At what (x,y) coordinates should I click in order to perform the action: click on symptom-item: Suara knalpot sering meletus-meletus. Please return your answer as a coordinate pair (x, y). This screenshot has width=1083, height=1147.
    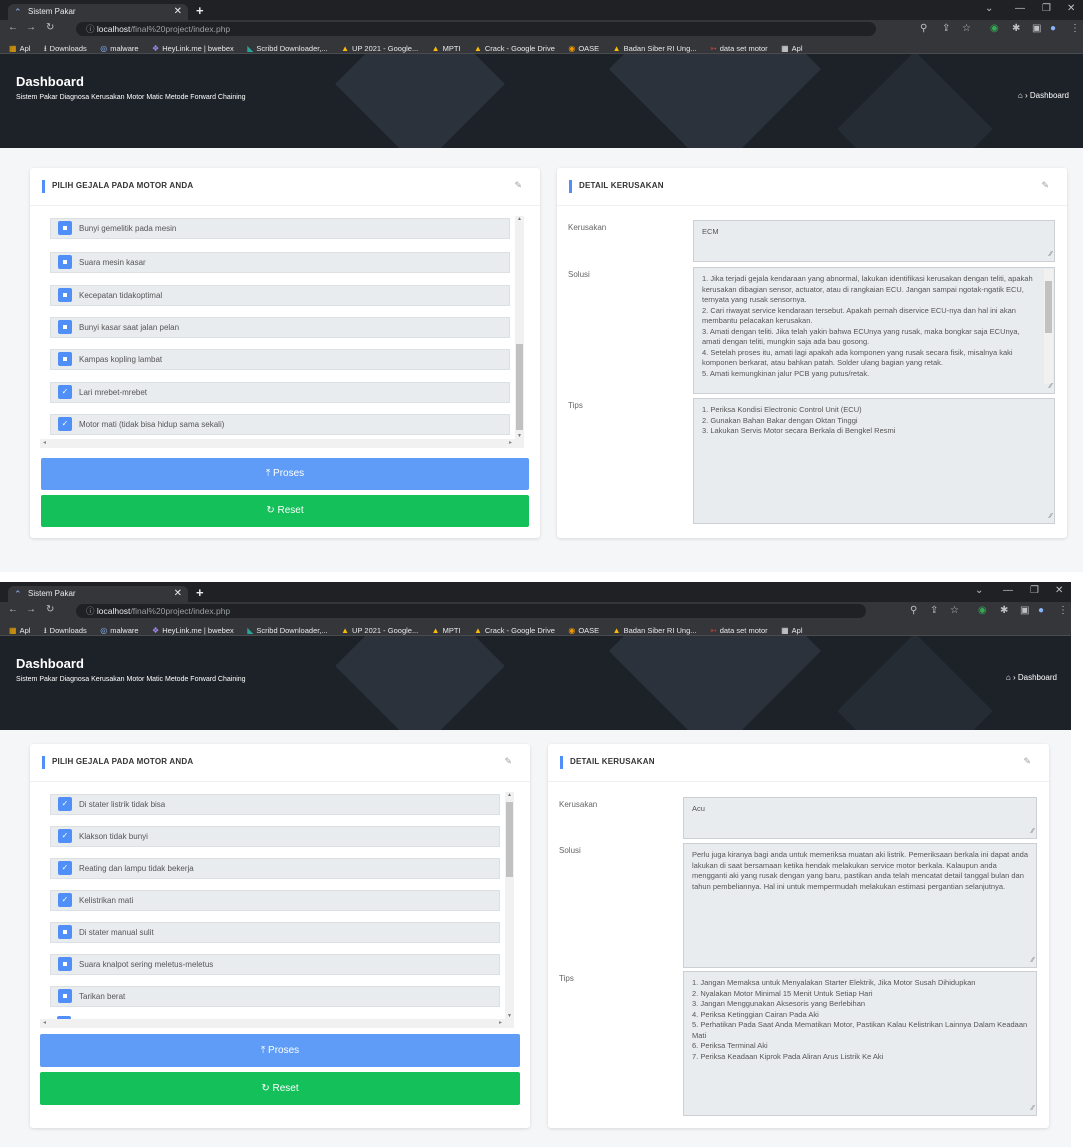
    Looking at the image, I should click on (275, 964).